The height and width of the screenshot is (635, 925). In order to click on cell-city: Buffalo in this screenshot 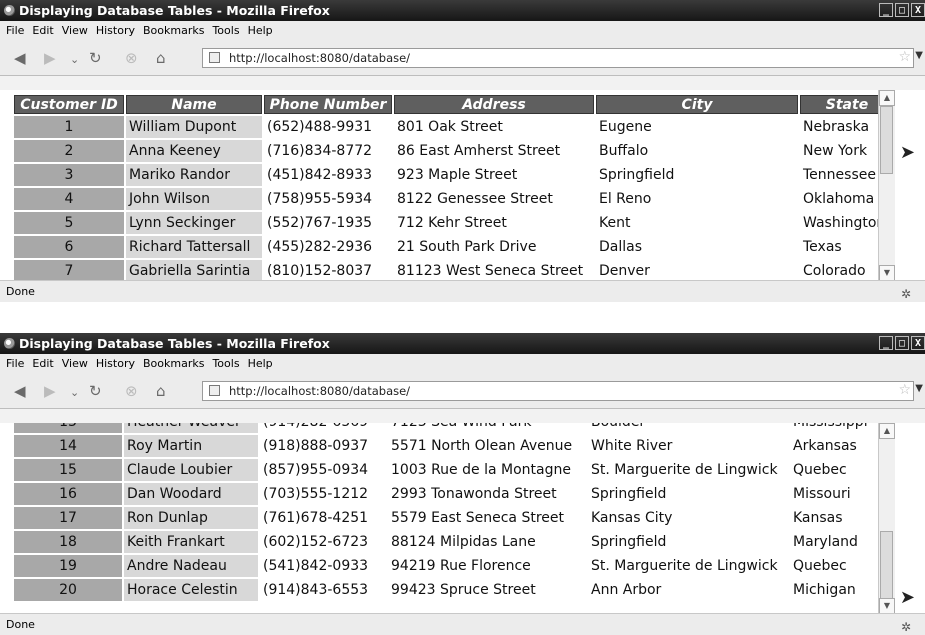, I will do `click(697, 151)`.